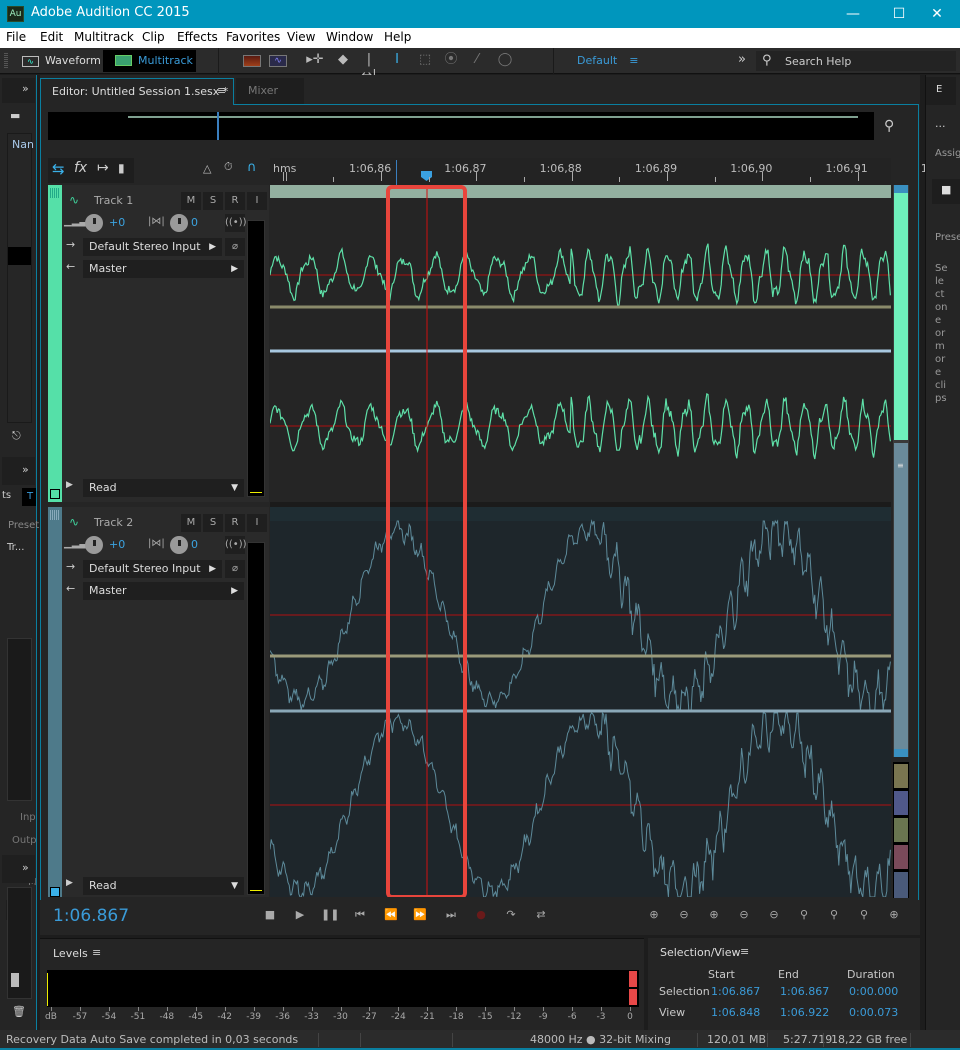  Describe the element at coordinates (369, 67) in the screenshot. I see `slip-tool-icon: |↔|` at that location.